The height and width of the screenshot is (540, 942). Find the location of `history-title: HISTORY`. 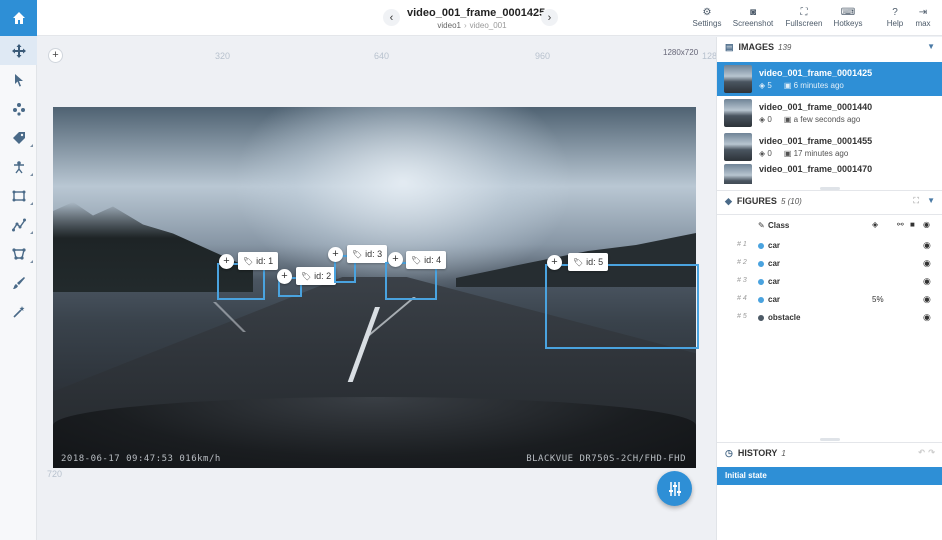

history-title: HISTORY is located at coordinates (757, 453).